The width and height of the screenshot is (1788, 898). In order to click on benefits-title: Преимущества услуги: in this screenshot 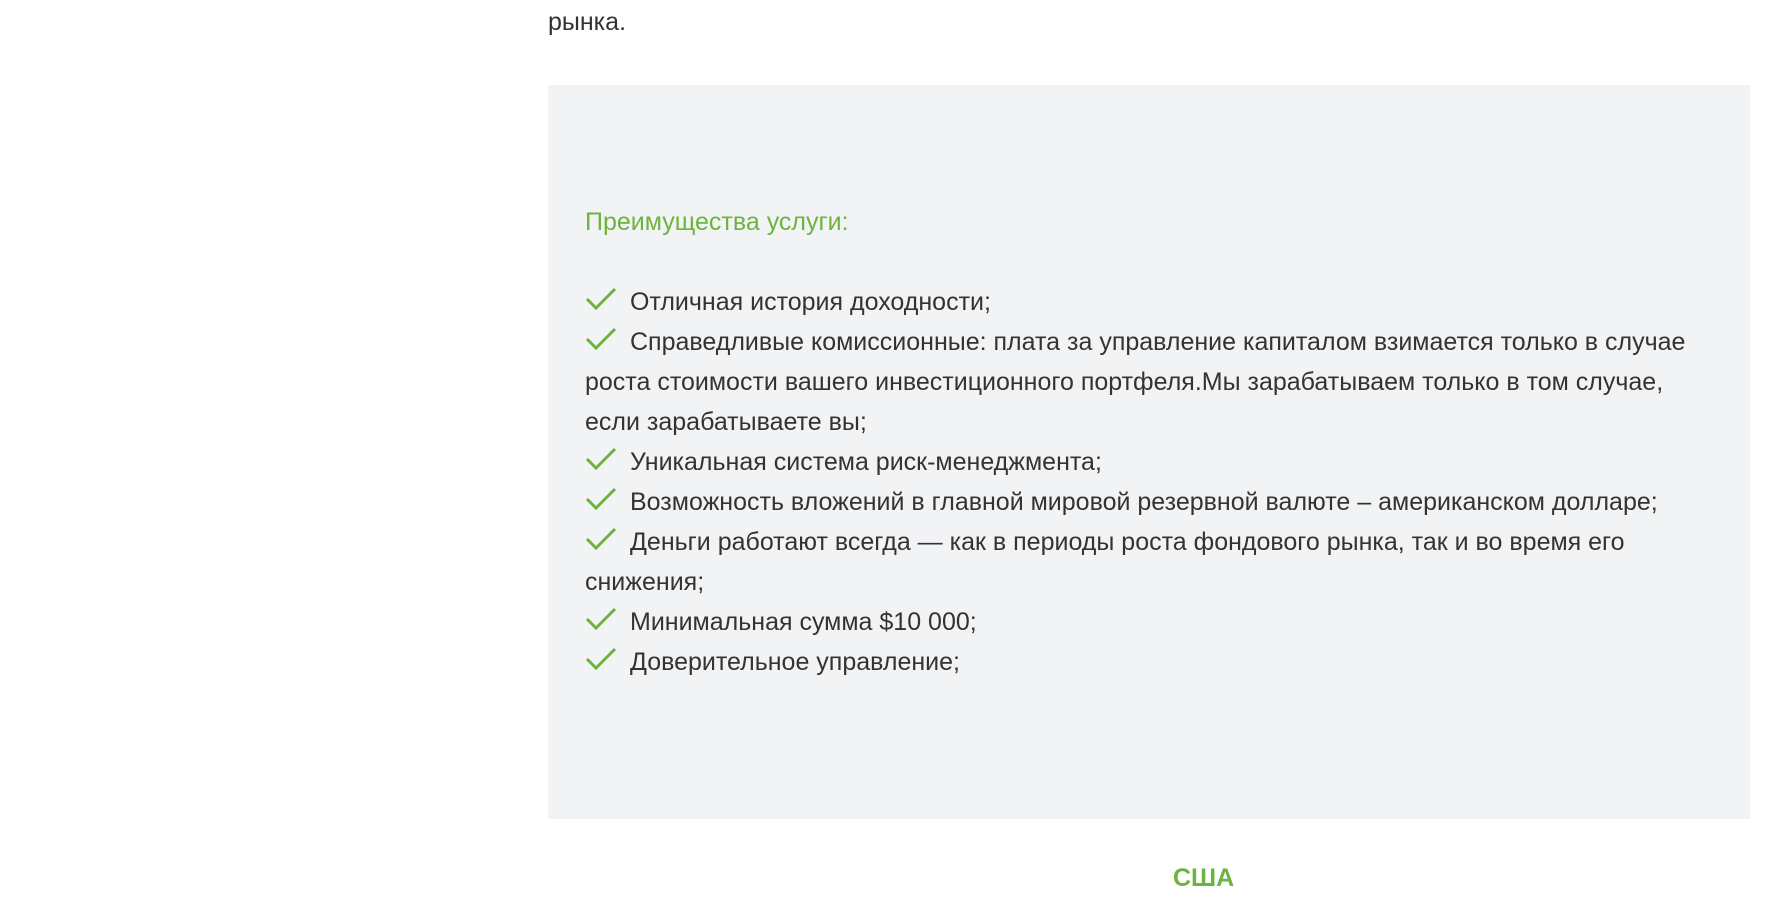, I will do `click(717, 222)`.